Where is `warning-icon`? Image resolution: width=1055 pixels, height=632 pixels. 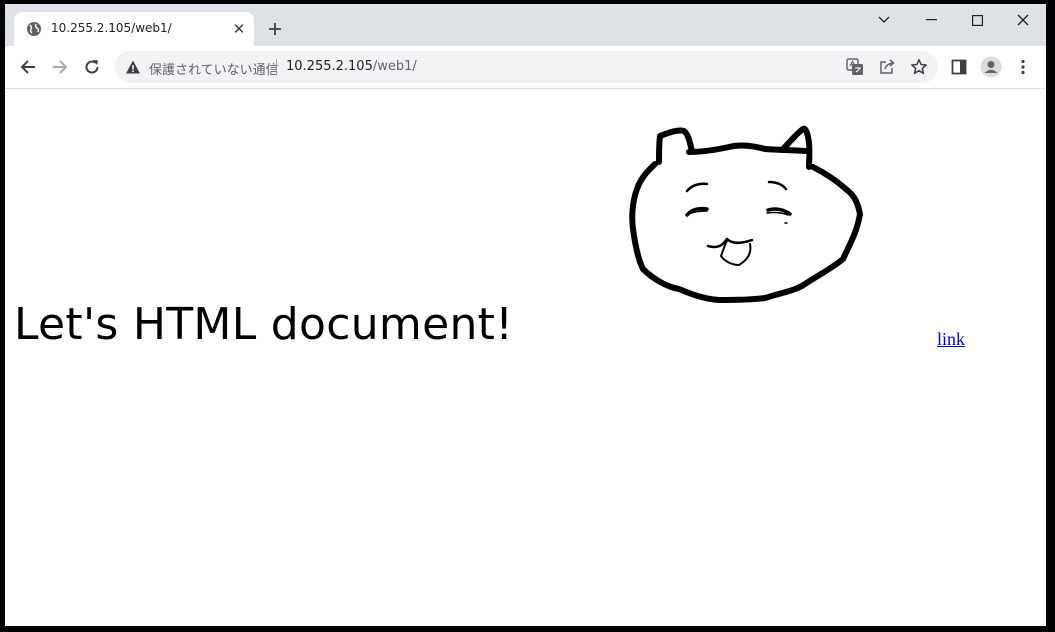
warning-icon is located at coordinates (133, 67).